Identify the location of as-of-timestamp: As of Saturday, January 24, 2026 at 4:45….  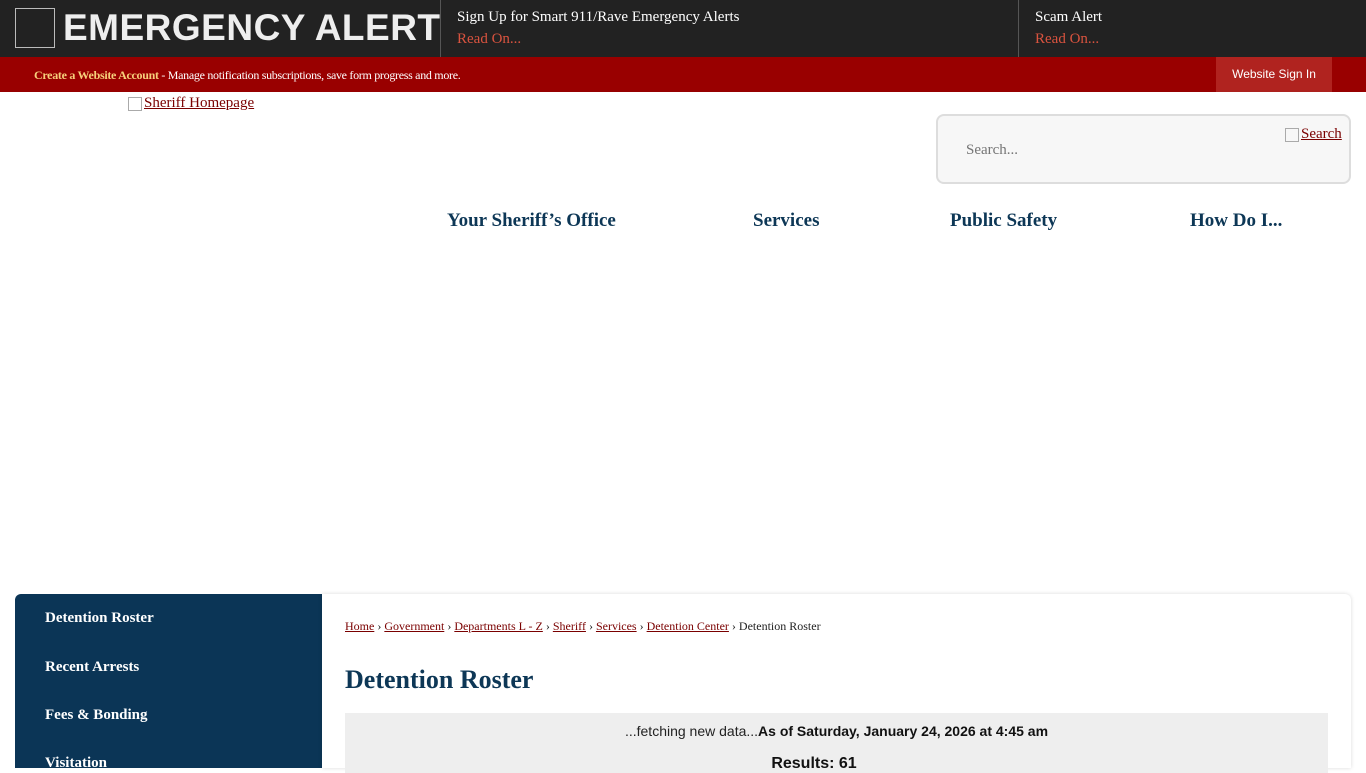
(903, 731).